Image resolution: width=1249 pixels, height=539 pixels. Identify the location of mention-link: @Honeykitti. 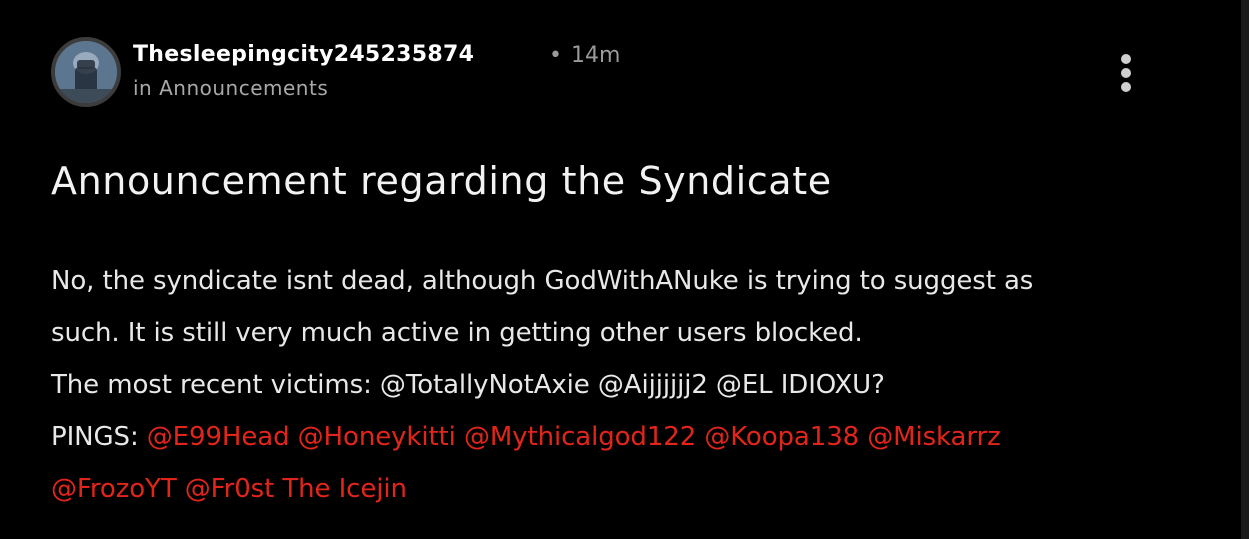
(377, 437).